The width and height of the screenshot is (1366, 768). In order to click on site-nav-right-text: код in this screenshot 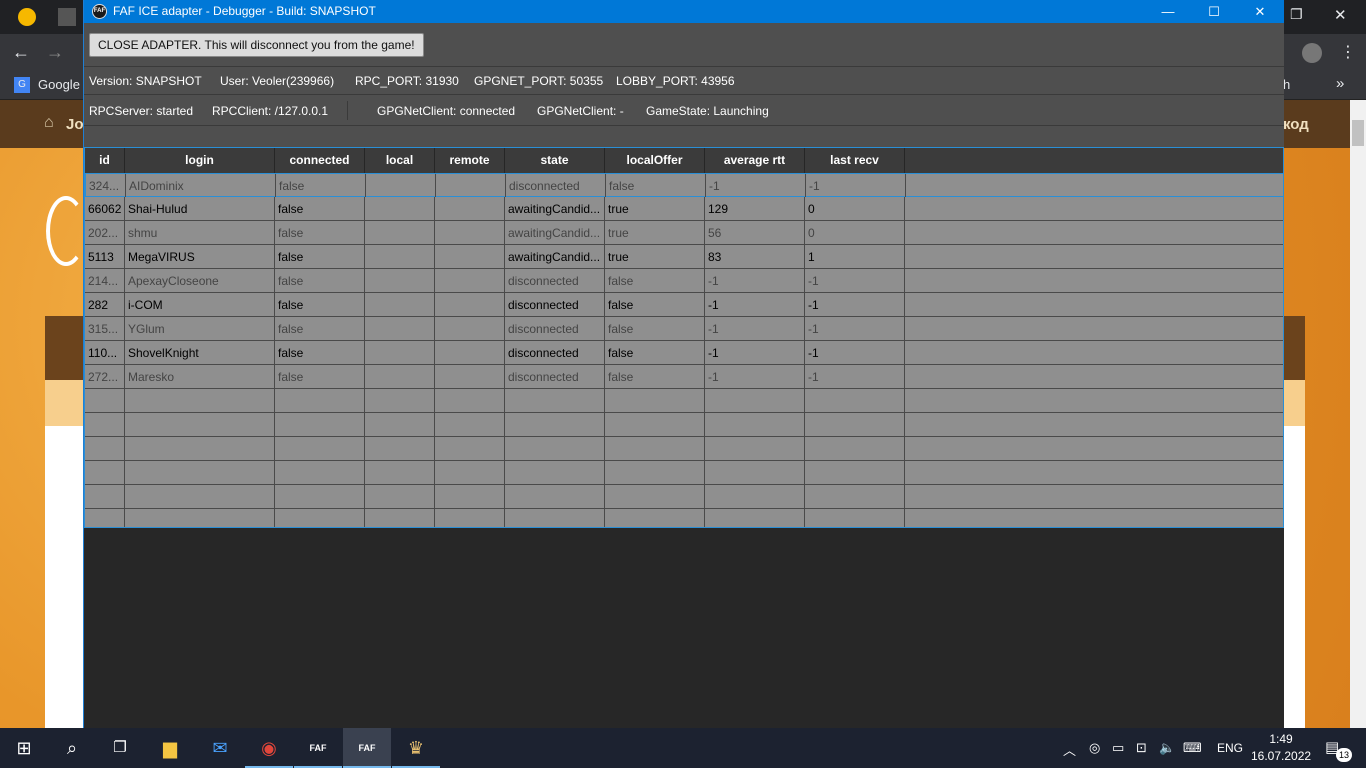, I will do `click(1296, 124)`.